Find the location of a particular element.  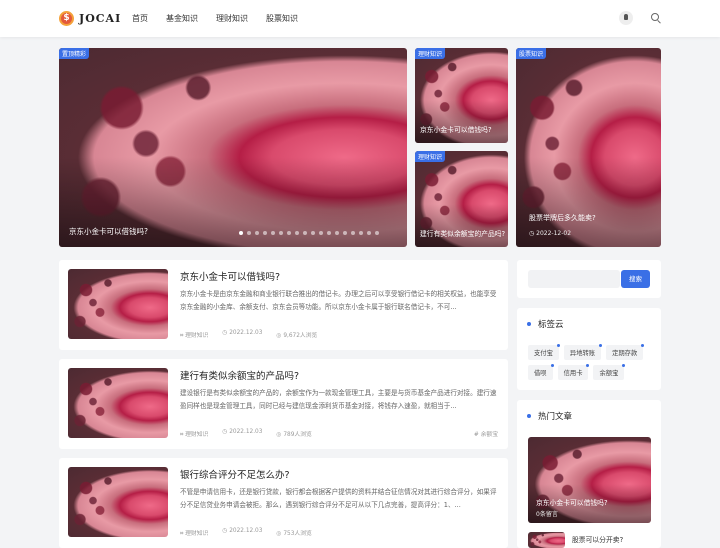

hero-right: 股票知识 股票举牌后多久能卖? ◷ 2022-12-02 is located at coordinates (588, 147).